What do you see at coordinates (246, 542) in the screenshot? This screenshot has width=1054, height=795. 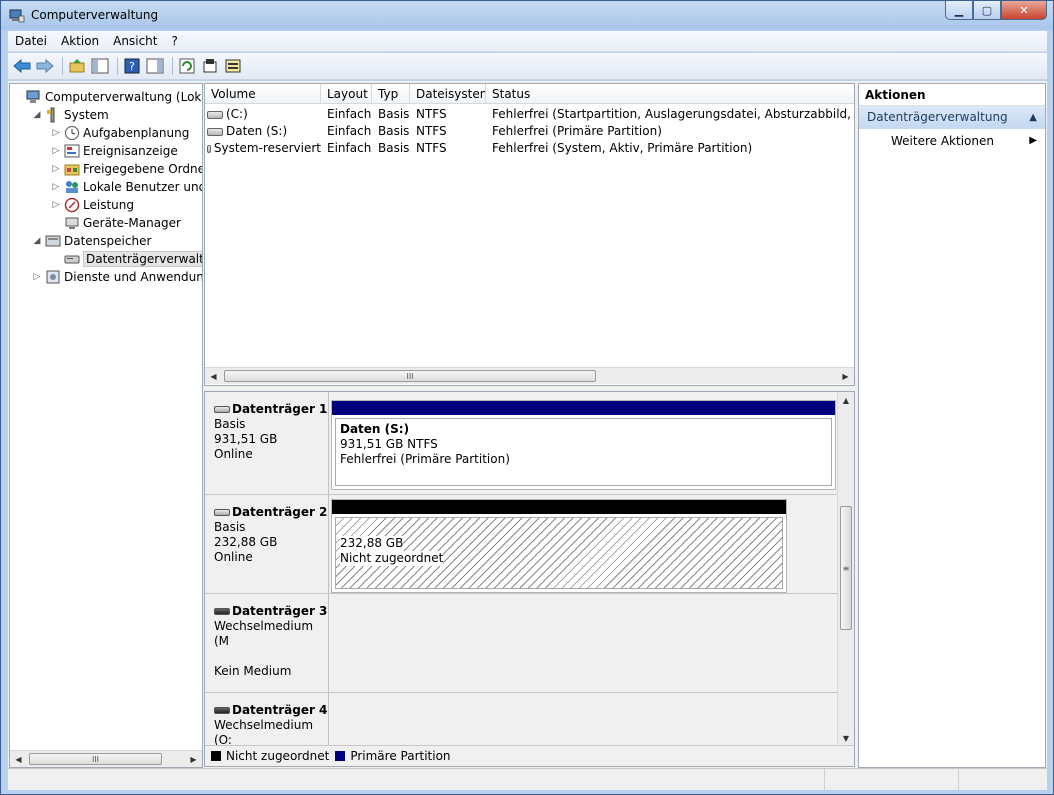 I see `disk-size: 232,88 GB` at bounding box center [246, 542].